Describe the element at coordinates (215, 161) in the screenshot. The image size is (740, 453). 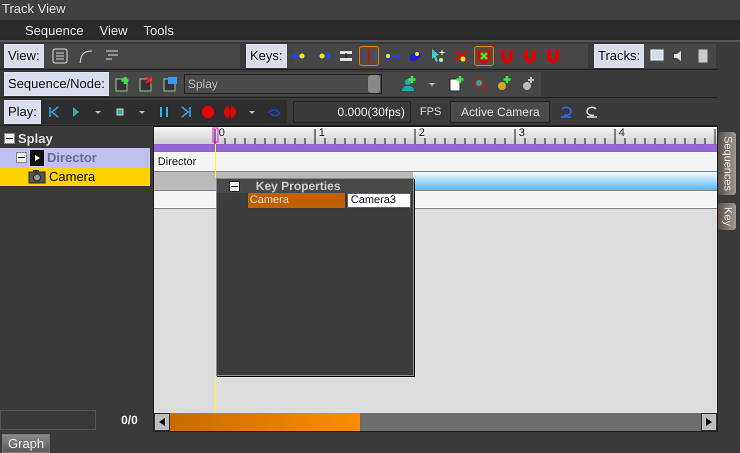
I see `playhead-line` at that location.